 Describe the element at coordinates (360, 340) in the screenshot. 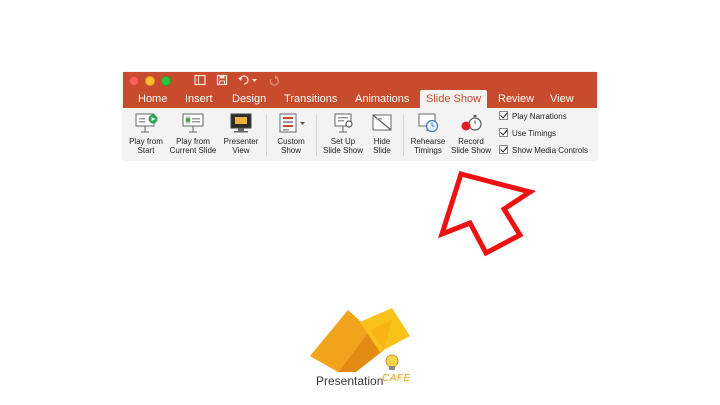

I see `presentation-cafe-logo` at that location.